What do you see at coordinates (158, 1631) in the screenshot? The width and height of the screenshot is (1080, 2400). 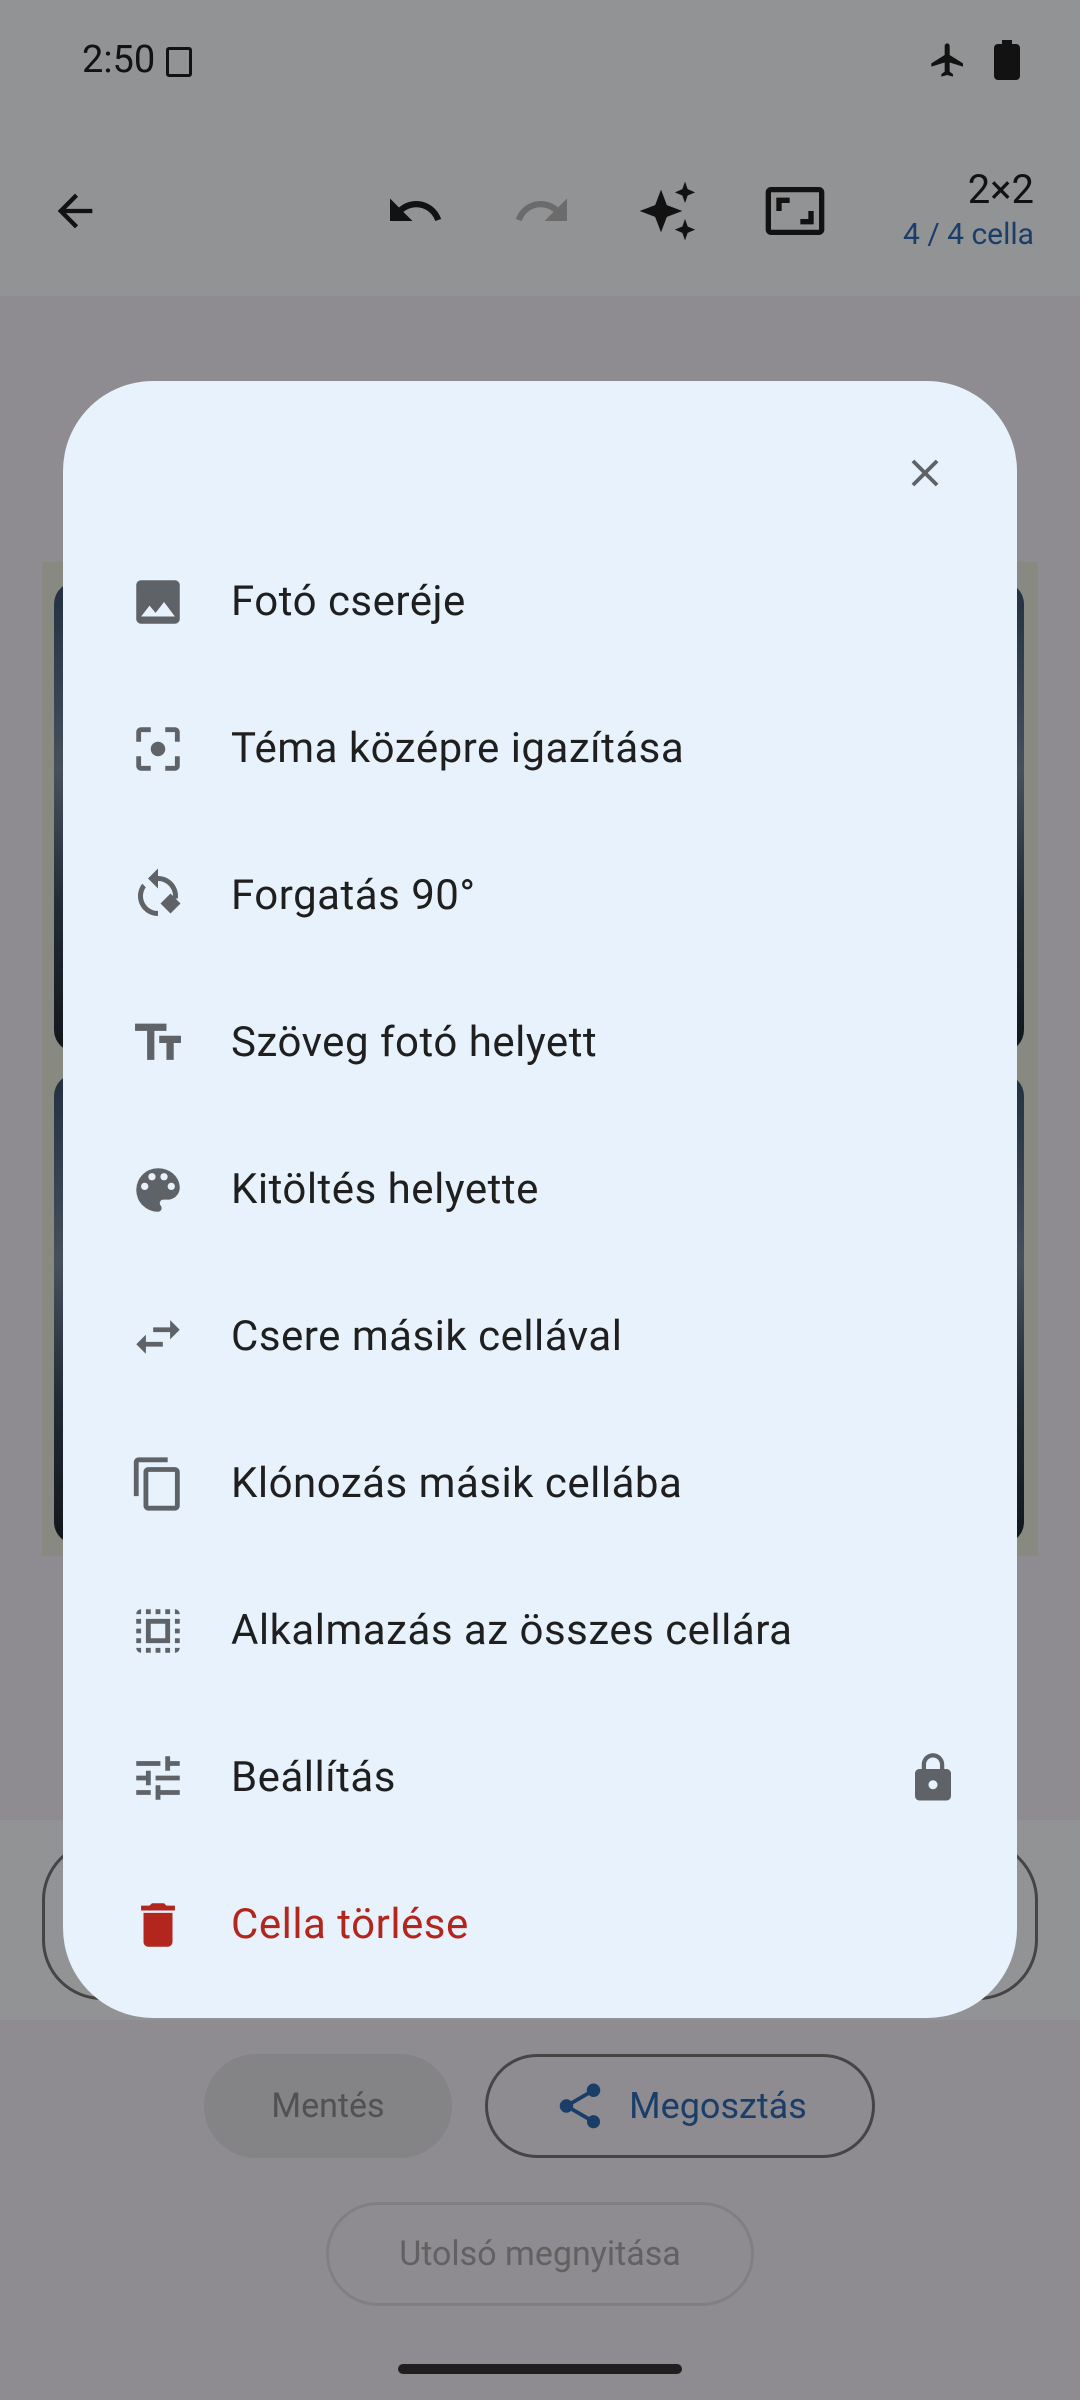 I see `select-all-icon` at bounding box center [158, 1631].